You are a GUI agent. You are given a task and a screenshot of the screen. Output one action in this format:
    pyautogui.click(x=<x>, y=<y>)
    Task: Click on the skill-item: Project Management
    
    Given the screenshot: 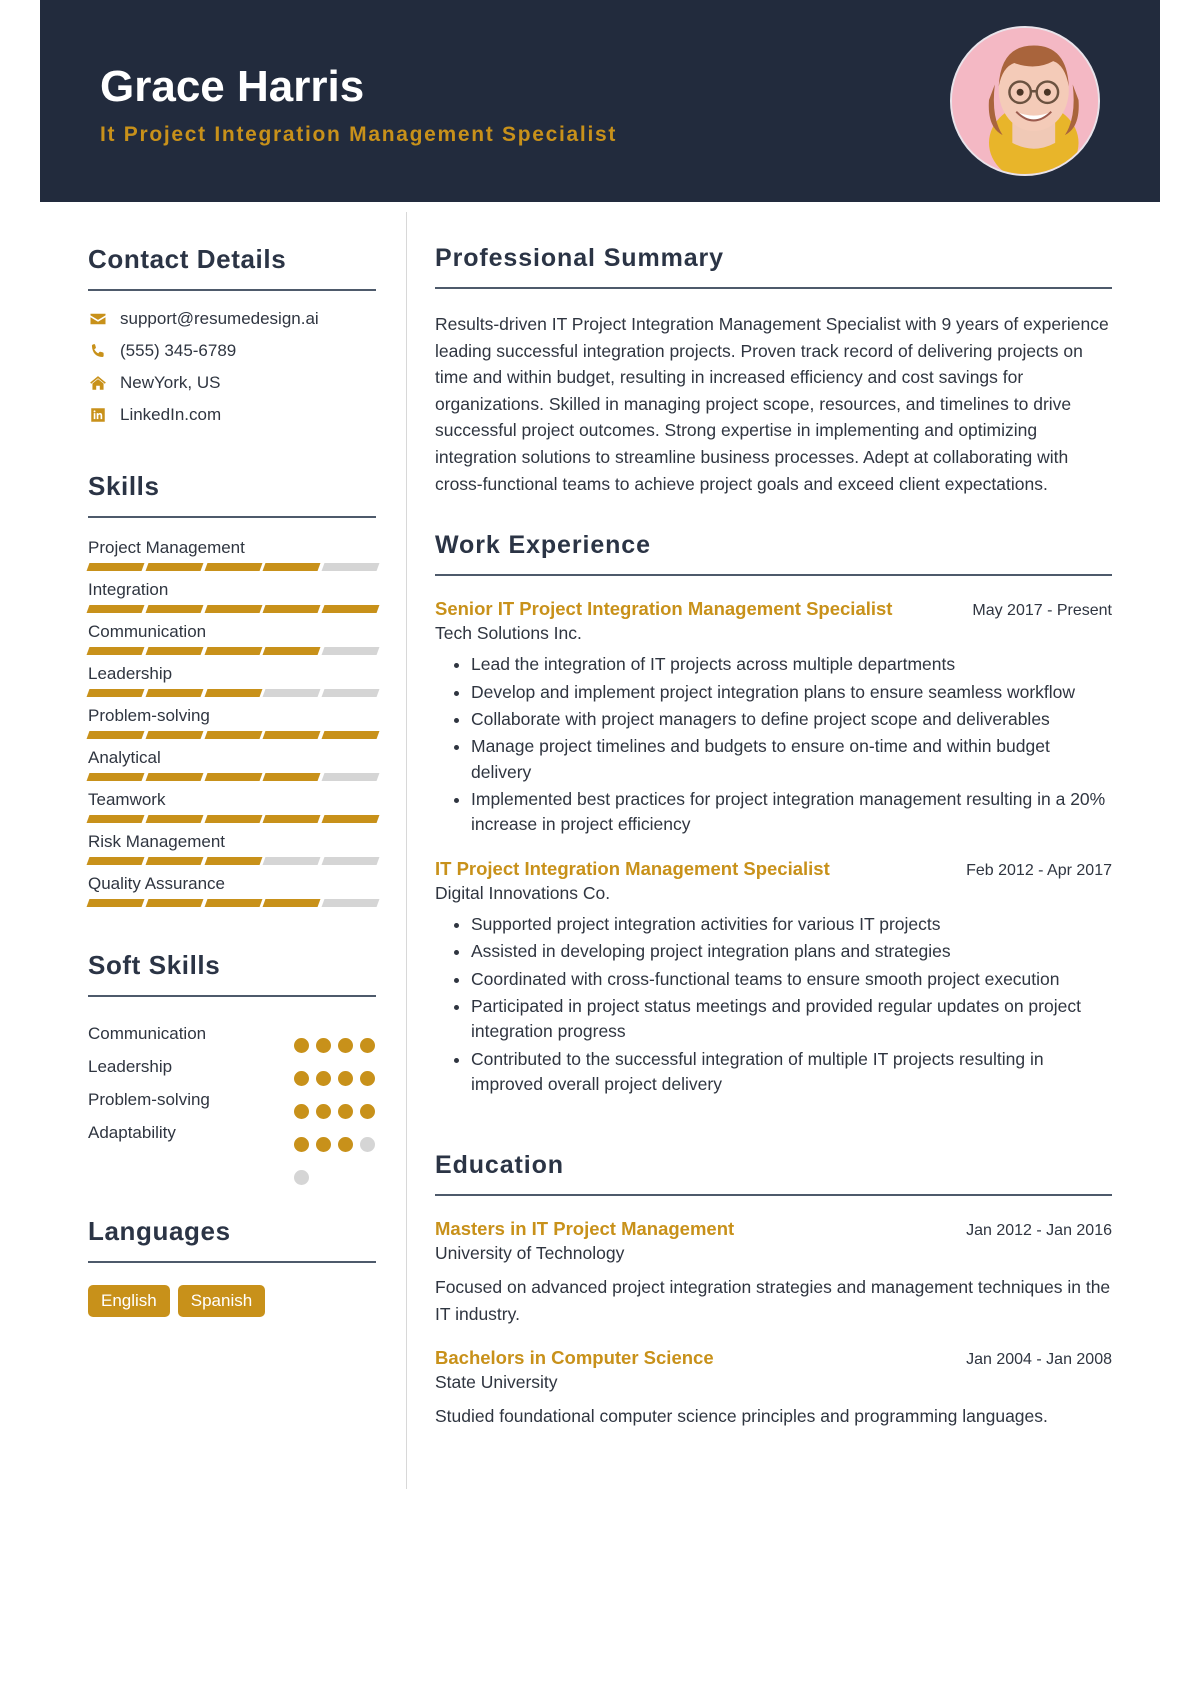 What is the action you would take?
    pyautogui.click(x=233, y=554)
    